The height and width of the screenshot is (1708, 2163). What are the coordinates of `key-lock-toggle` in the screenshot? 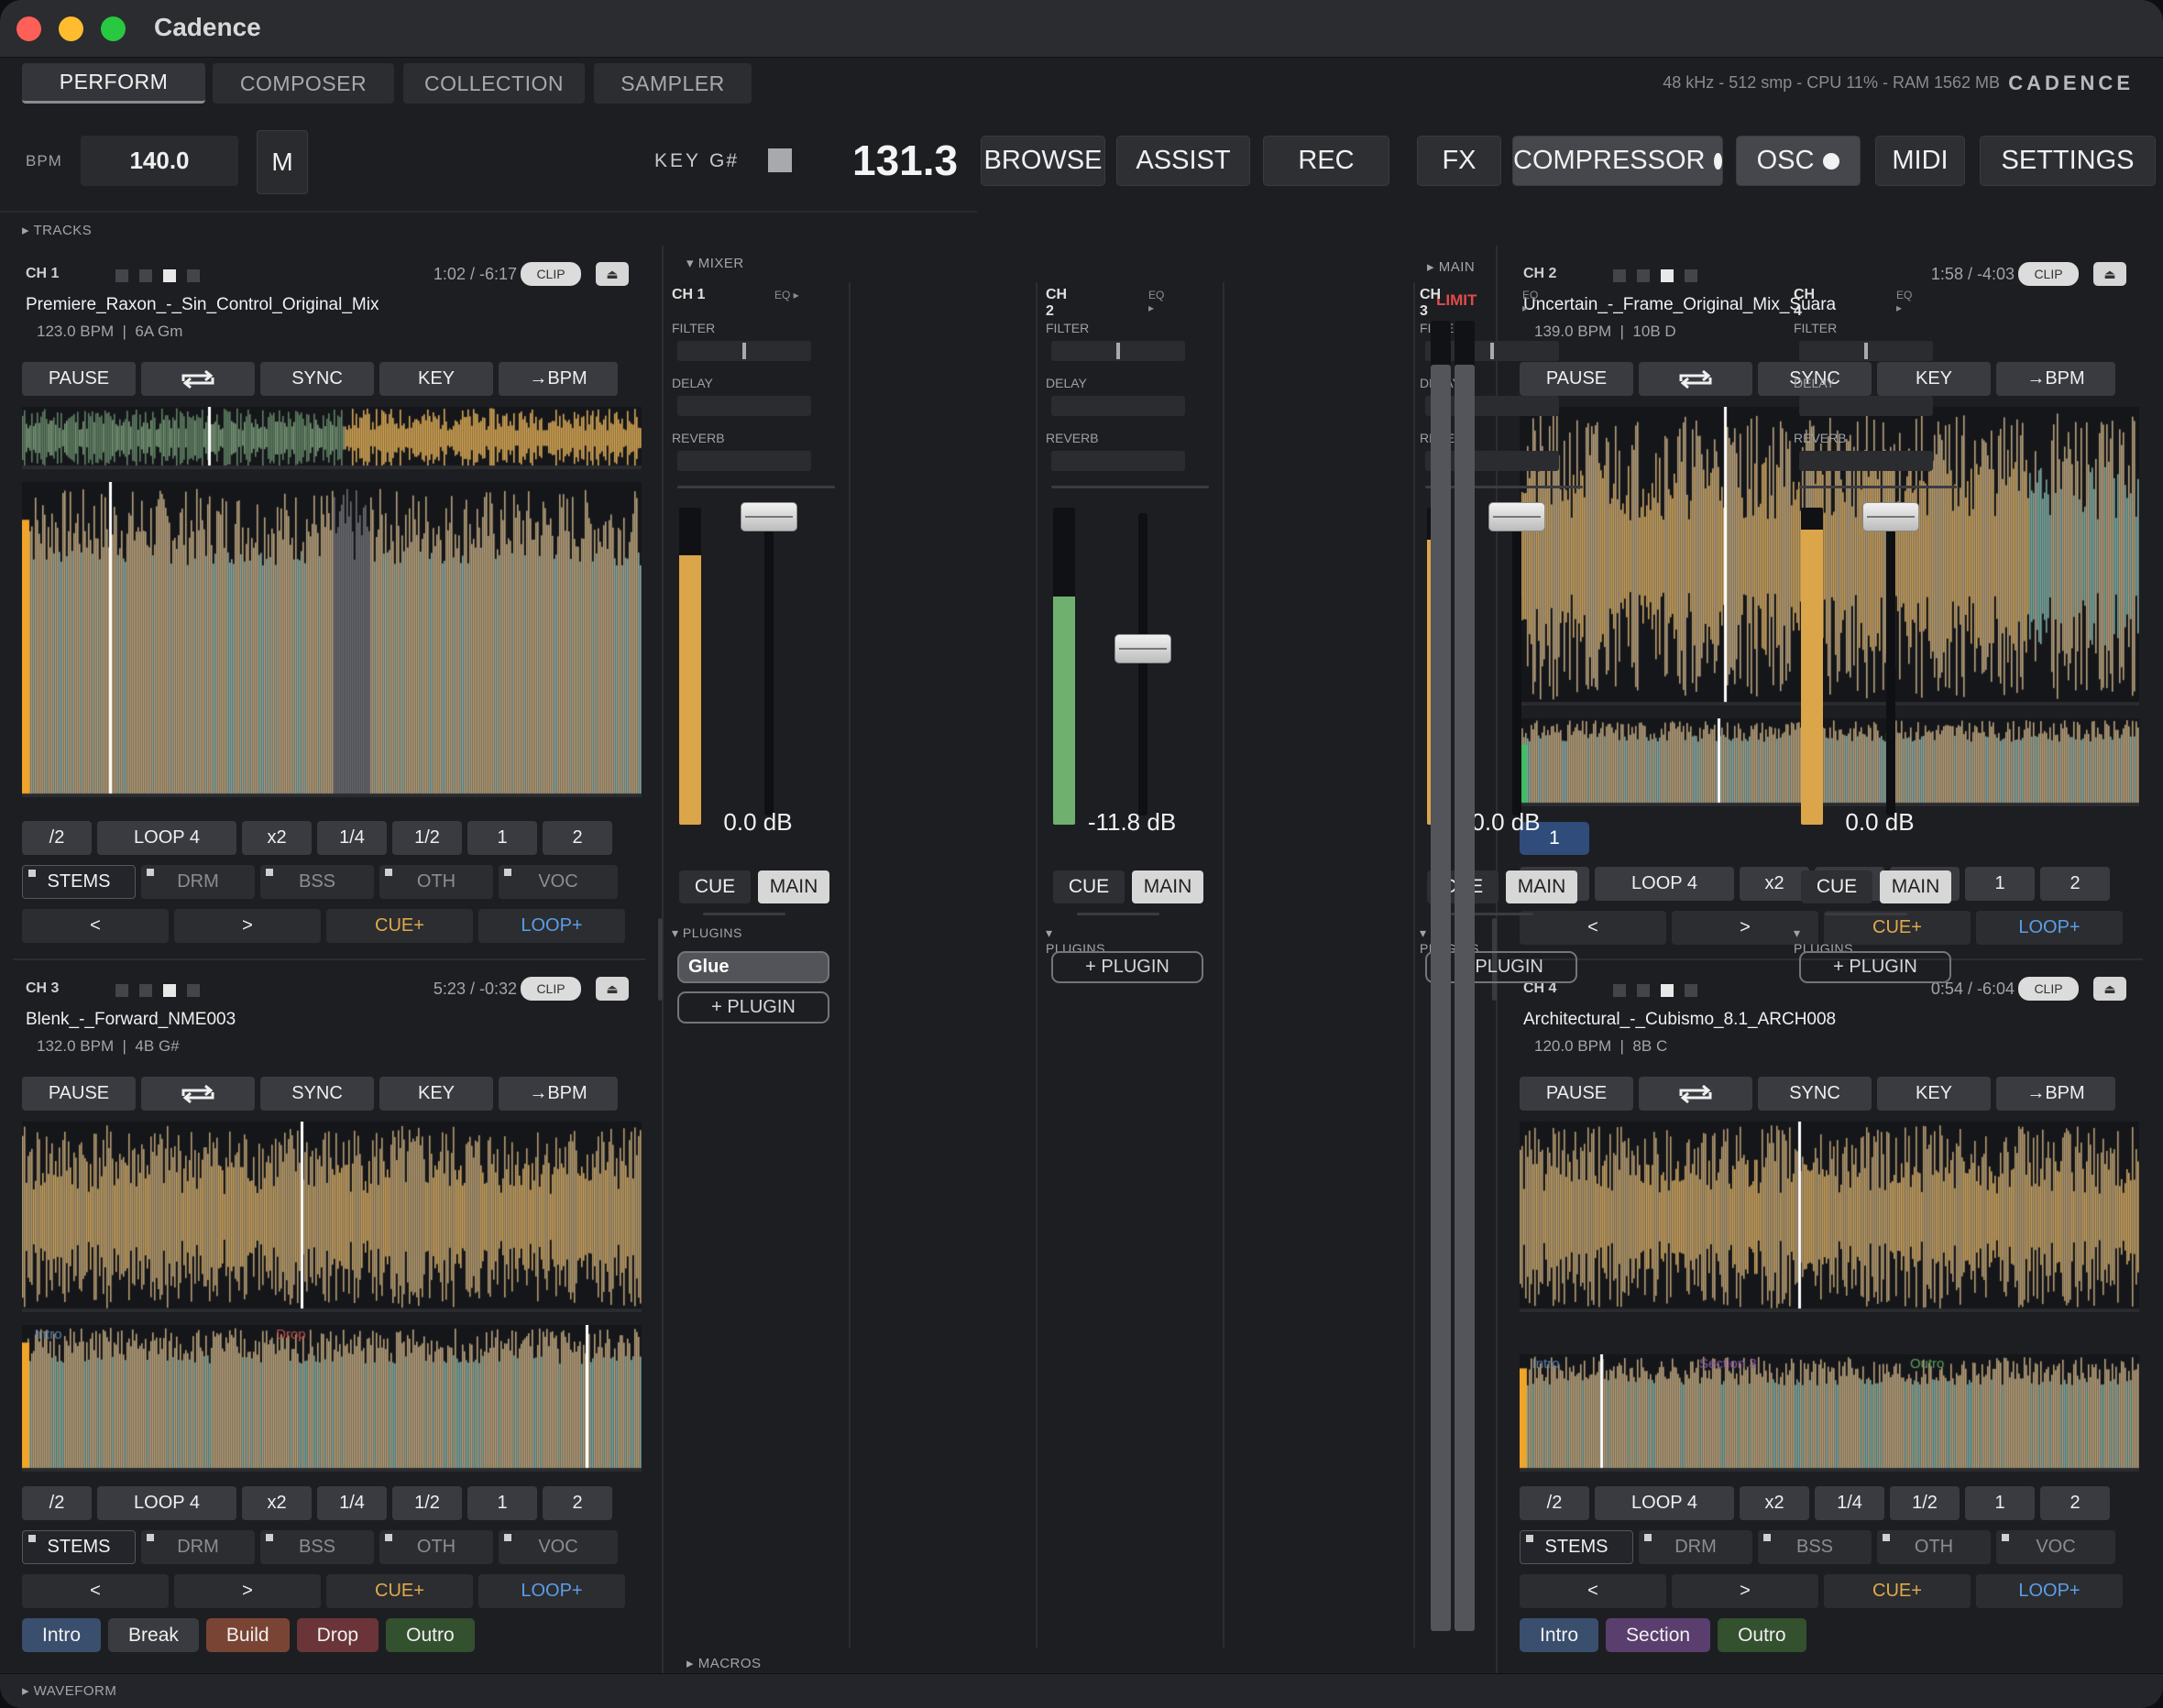 It's located at (780, 160).